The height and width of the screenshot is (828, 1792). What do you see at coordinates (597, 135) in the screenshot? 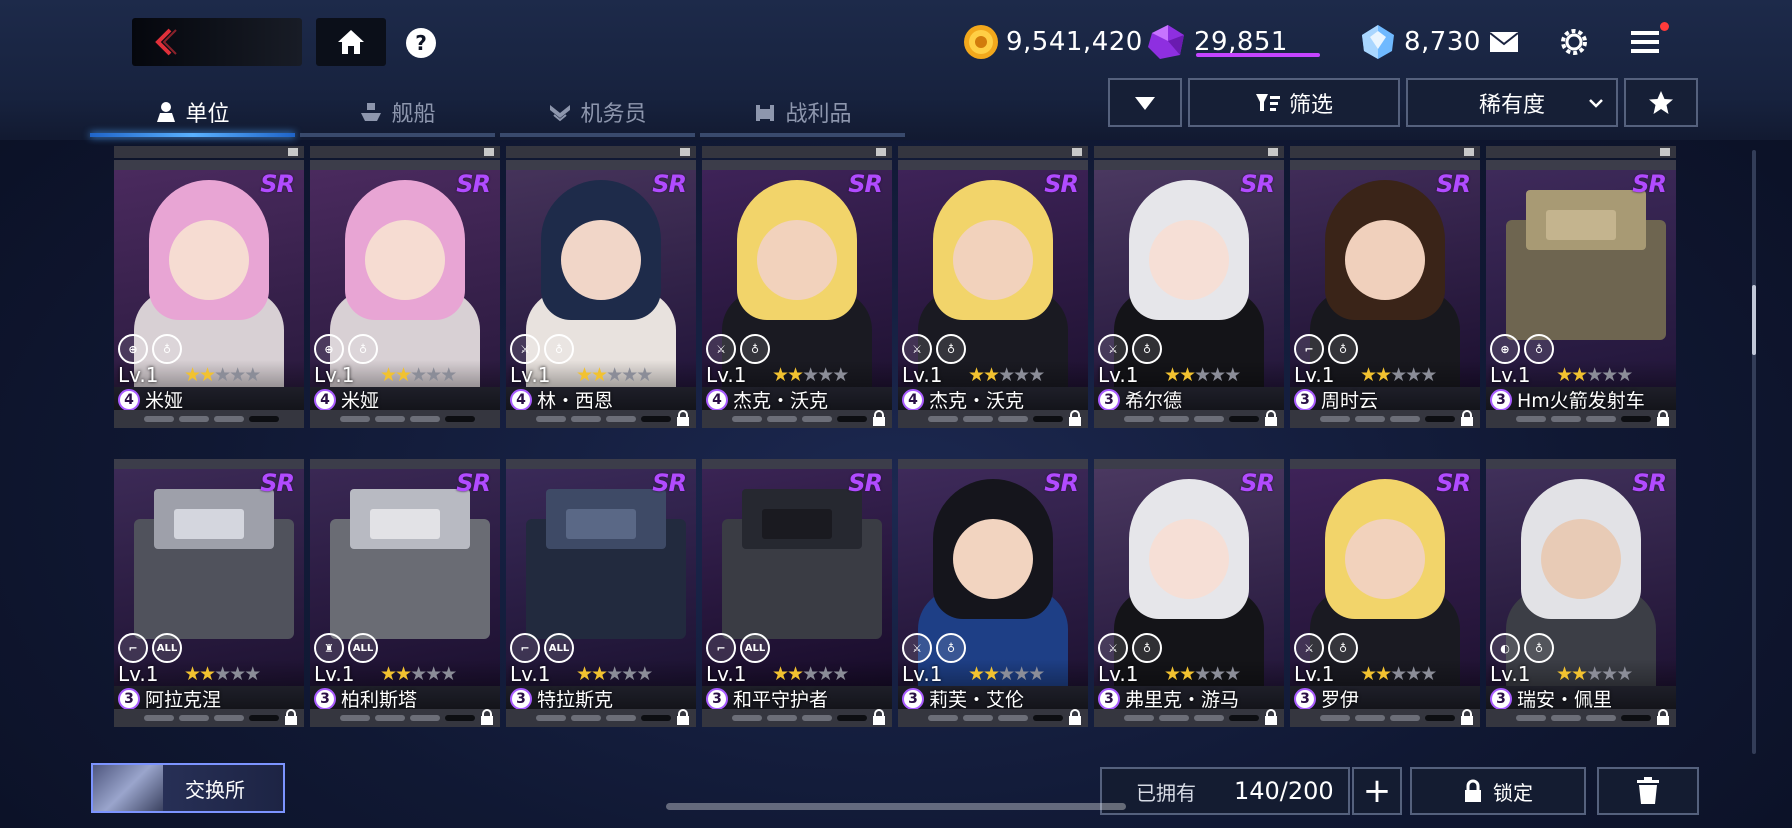
I see `tab-operator-underline` at bounding box center [597, 135].